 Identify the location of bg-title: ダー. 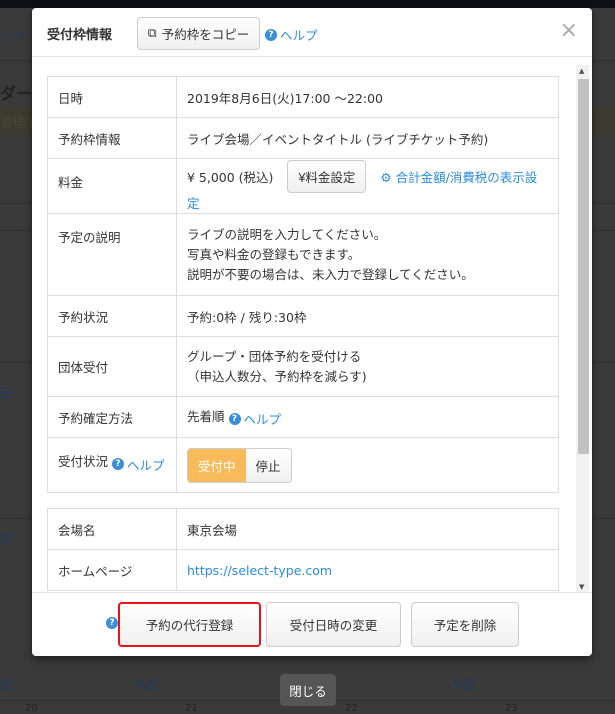
(16, 93).